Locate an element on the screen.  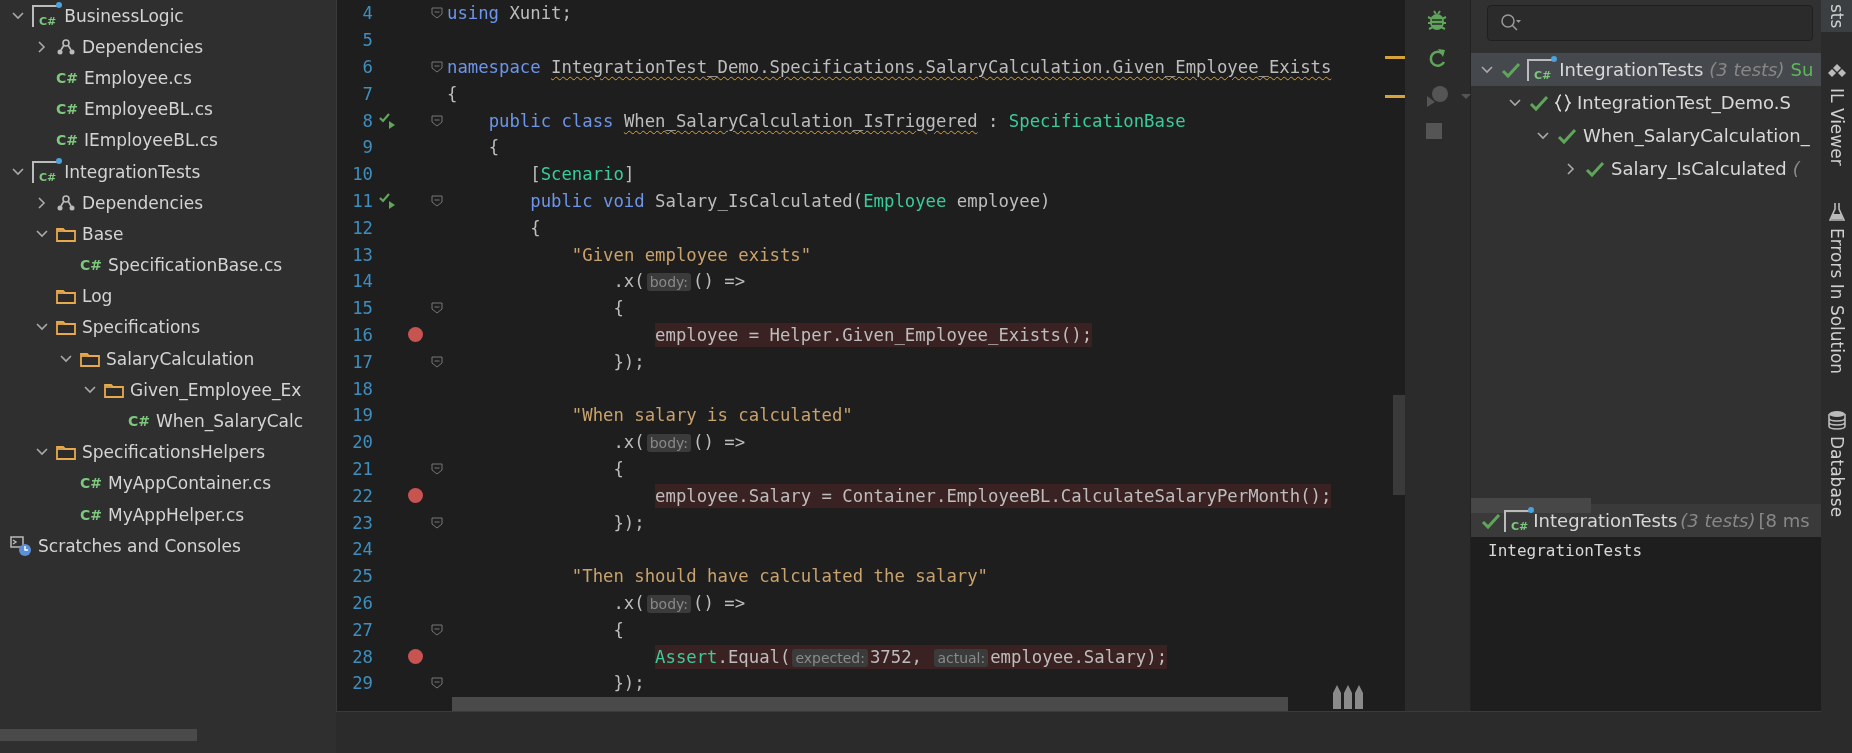
line-number: 16 is located at coordinates (362, 334).